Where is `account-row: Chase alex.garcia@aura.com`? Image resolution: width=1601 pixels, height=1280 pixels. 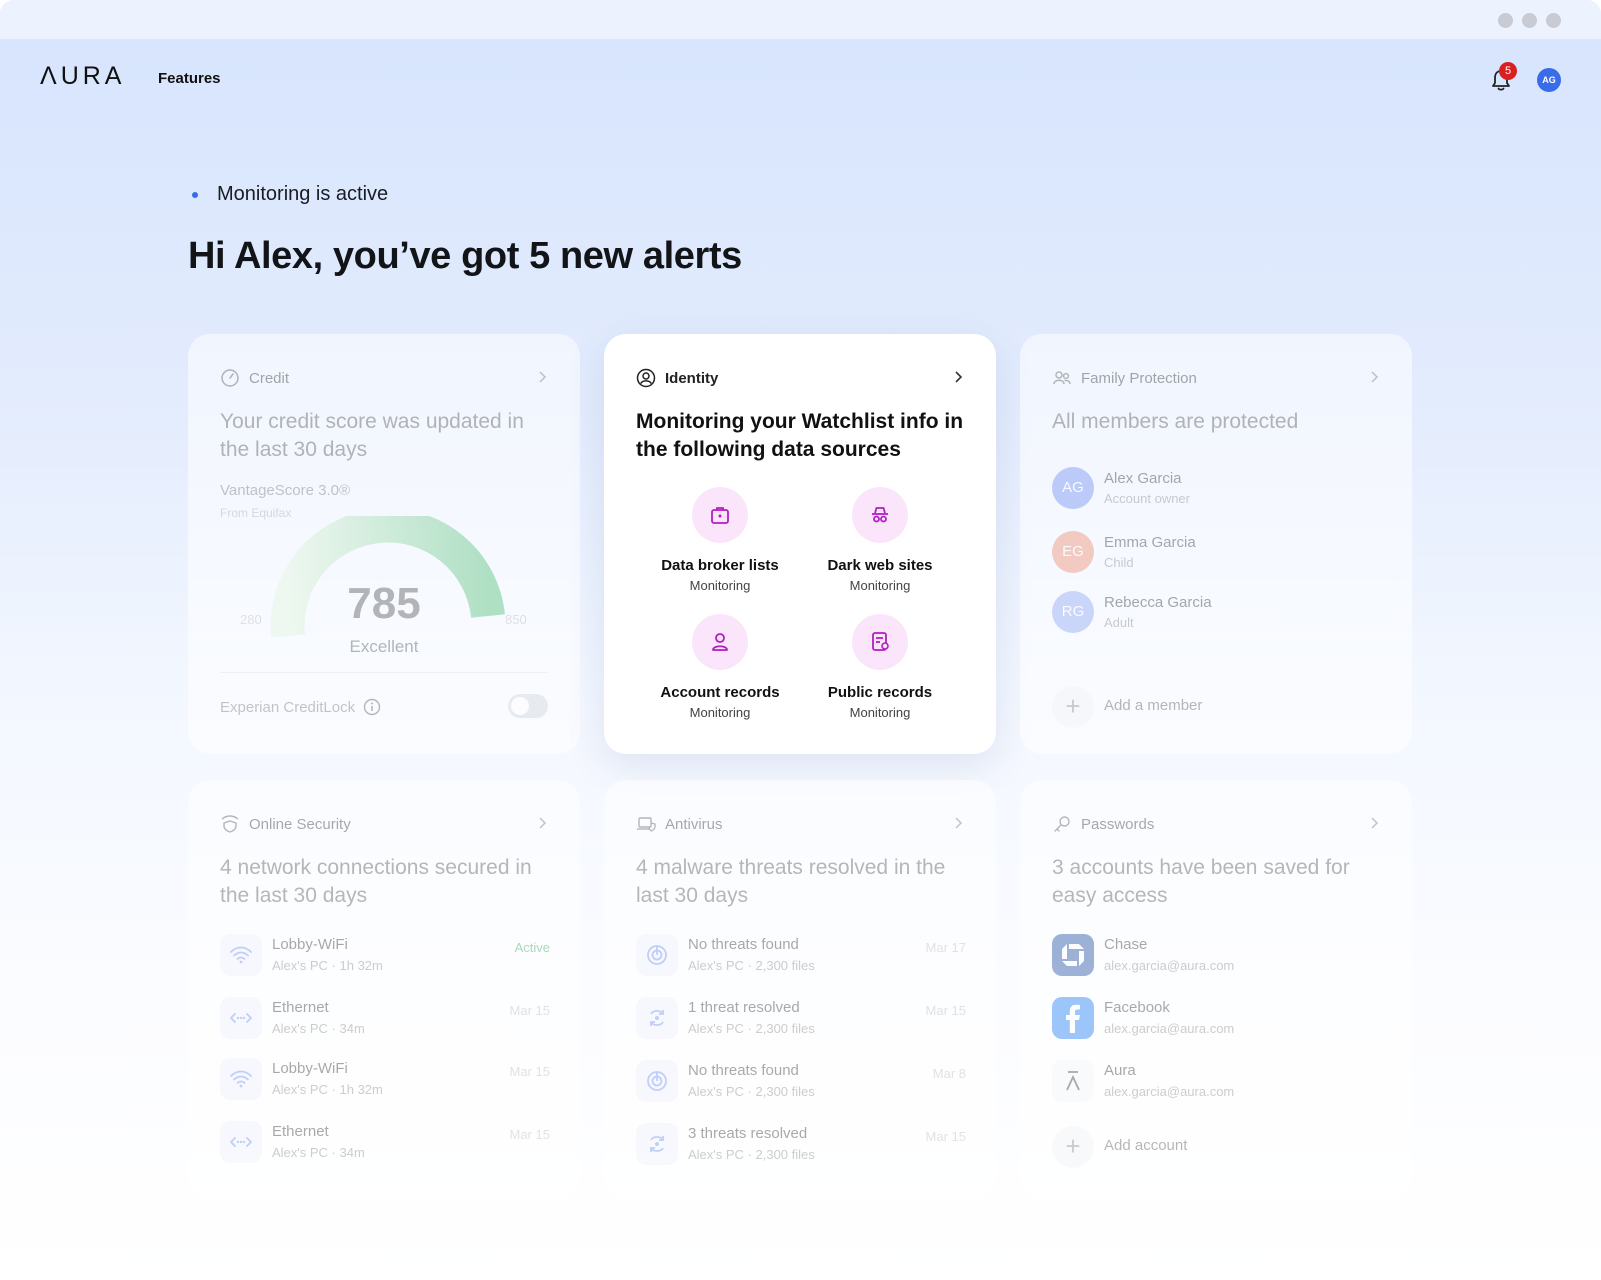 account-row: Chase alex.garcia@aura.com is located at coordinates (1217, 956).